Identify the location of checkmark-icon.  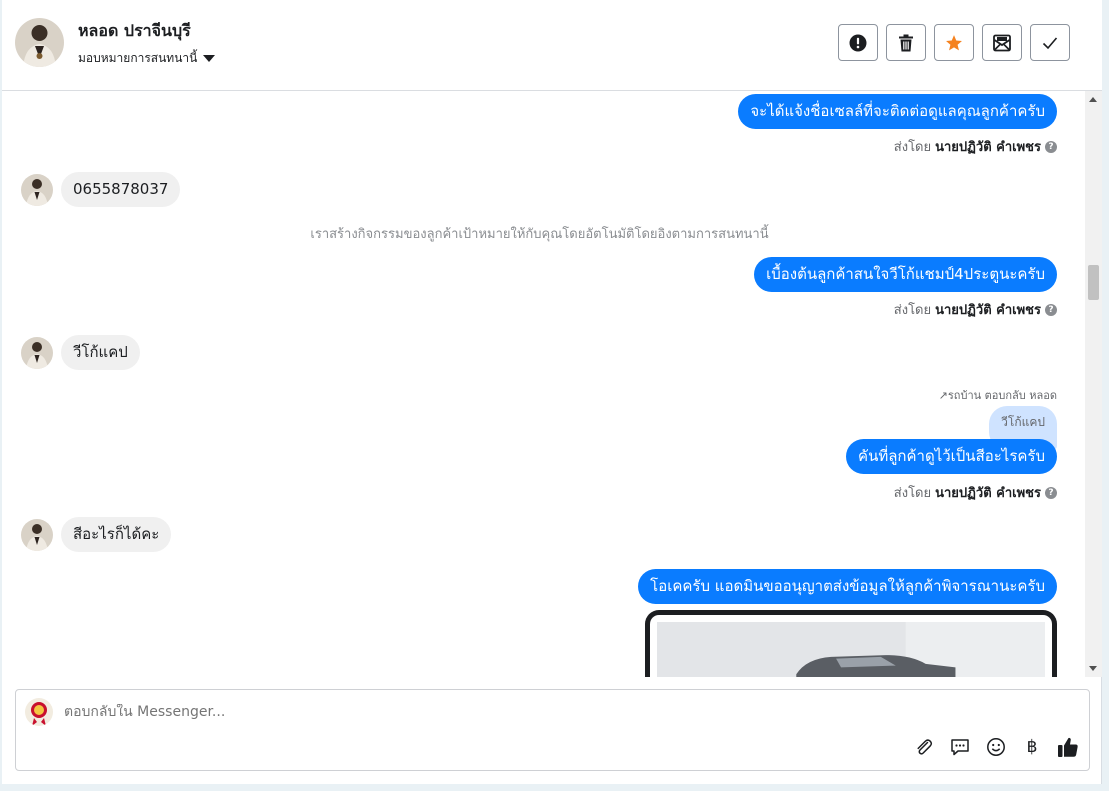
(1050, 42).